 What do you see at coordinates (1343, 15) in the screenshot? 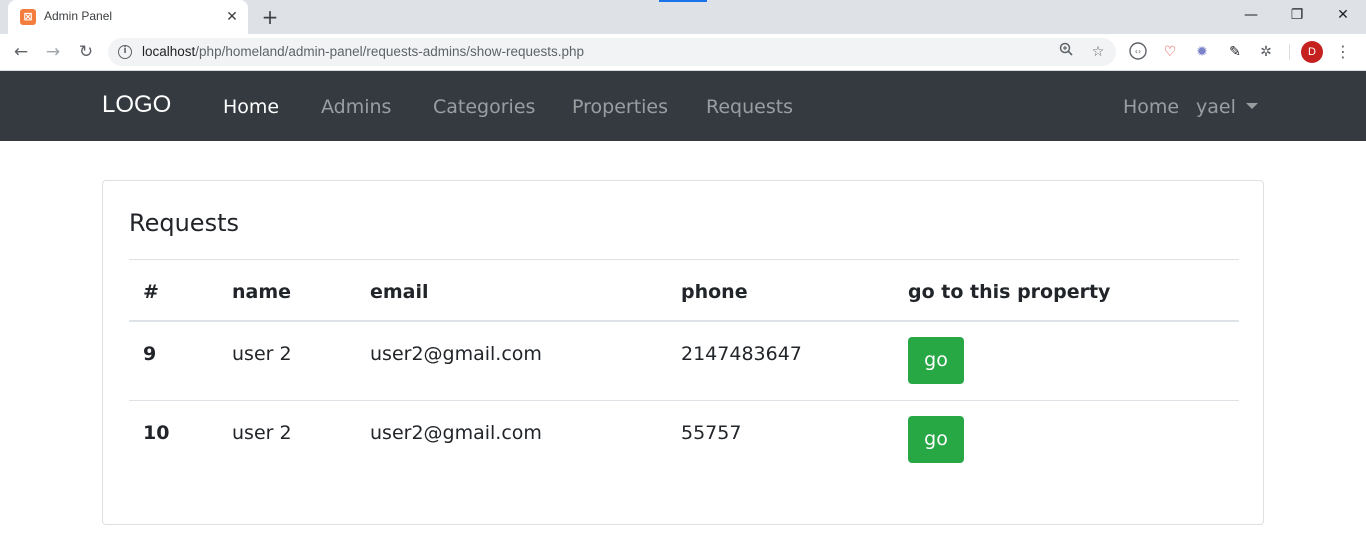
I see `close-window-icon: ✕` at bounding box center [1343, 15].